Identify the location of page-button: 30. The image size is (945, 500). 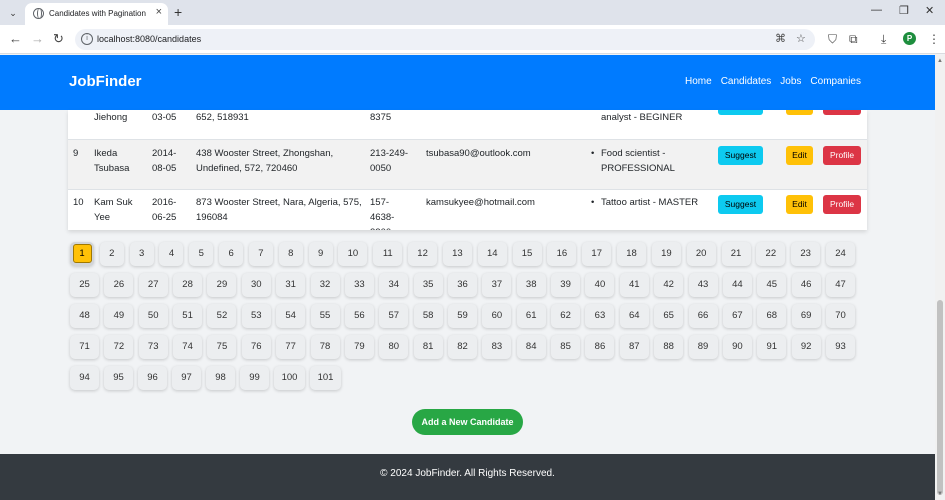
(256, 285).